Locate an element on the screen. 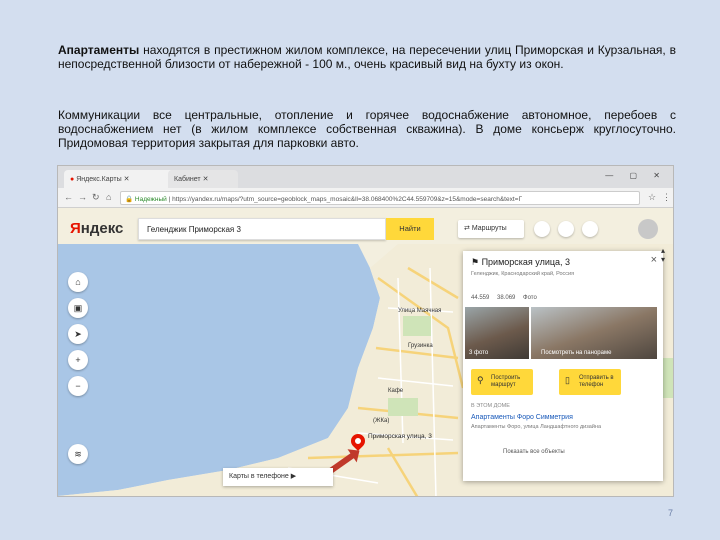 The image size is (720, 540). tab-label: Кабинет is located at coordinates (187, 179).